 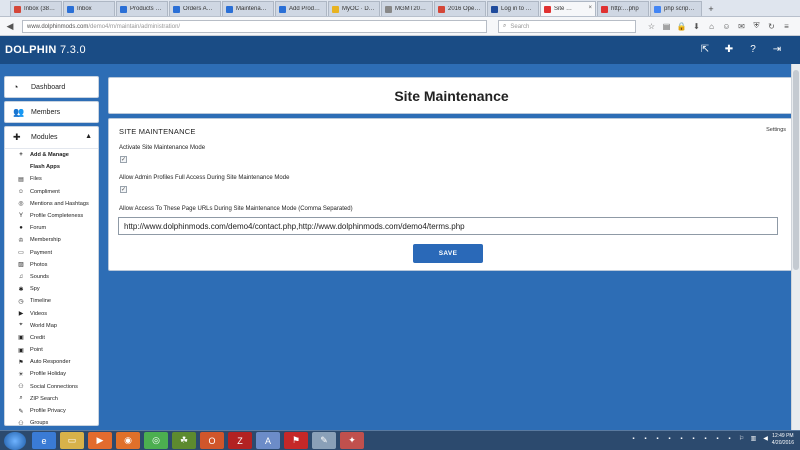 What do you see at coordinates (51, 399) in the screenshot?
I see `sidebar-module-item: ⌕ ZIP Search` at bounding box center [51, 399].